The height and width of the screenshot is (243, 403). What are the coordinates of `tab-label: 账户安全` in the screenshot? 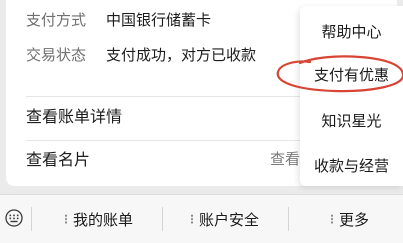 It's located at (229, 219).